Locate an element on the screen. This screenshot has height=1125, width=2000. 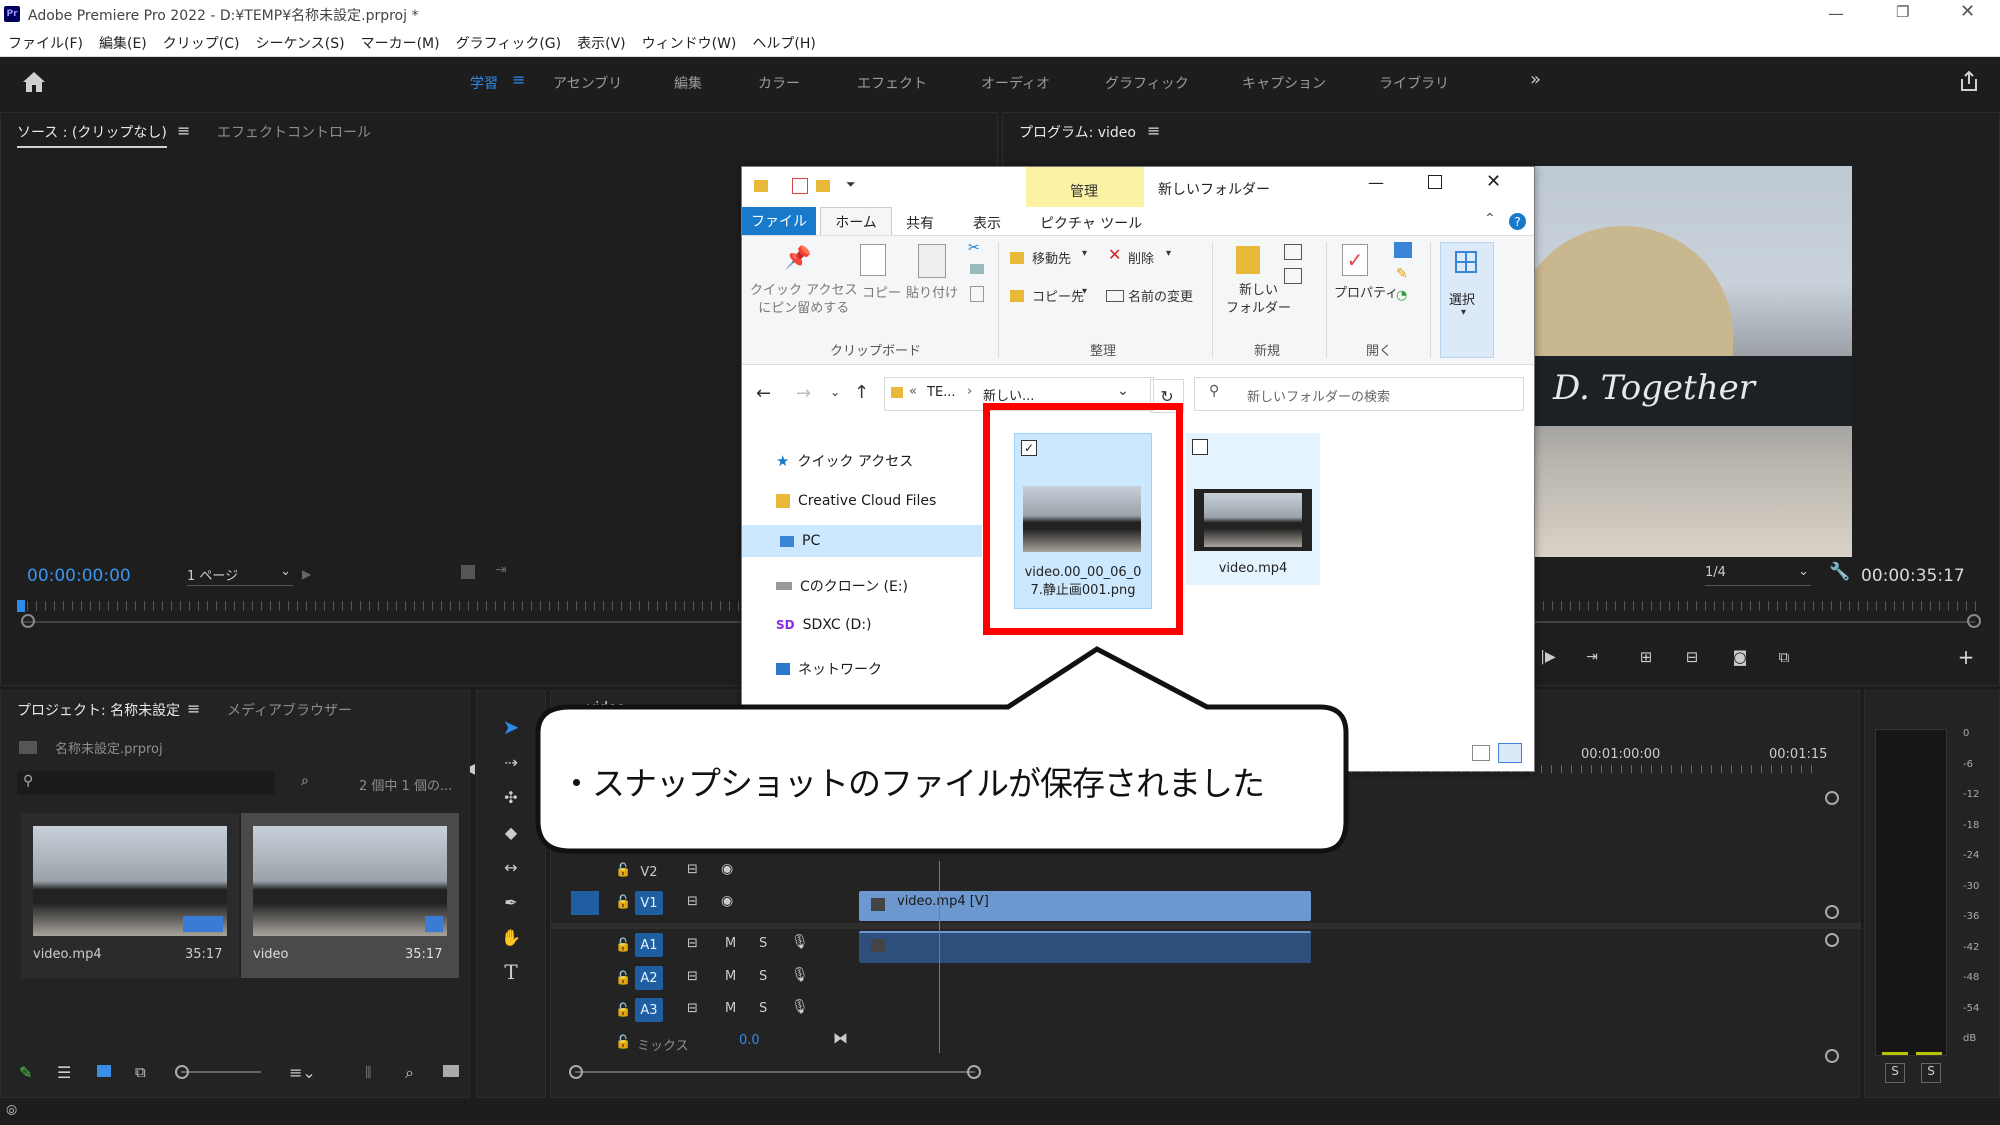
file-checkbox is located at coordinates (1200, 447).